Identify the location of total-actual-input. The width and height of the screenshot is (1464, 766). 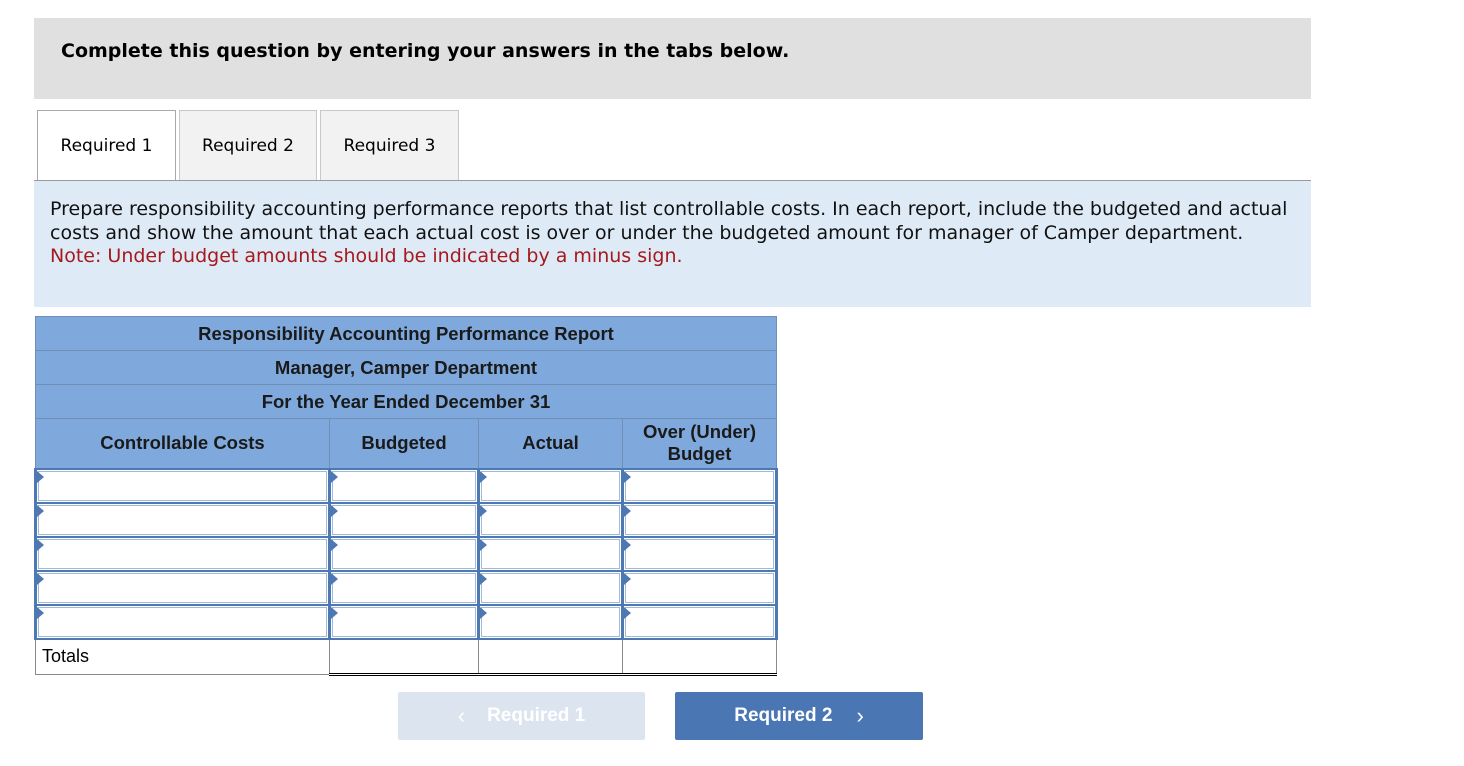
(550, 656).